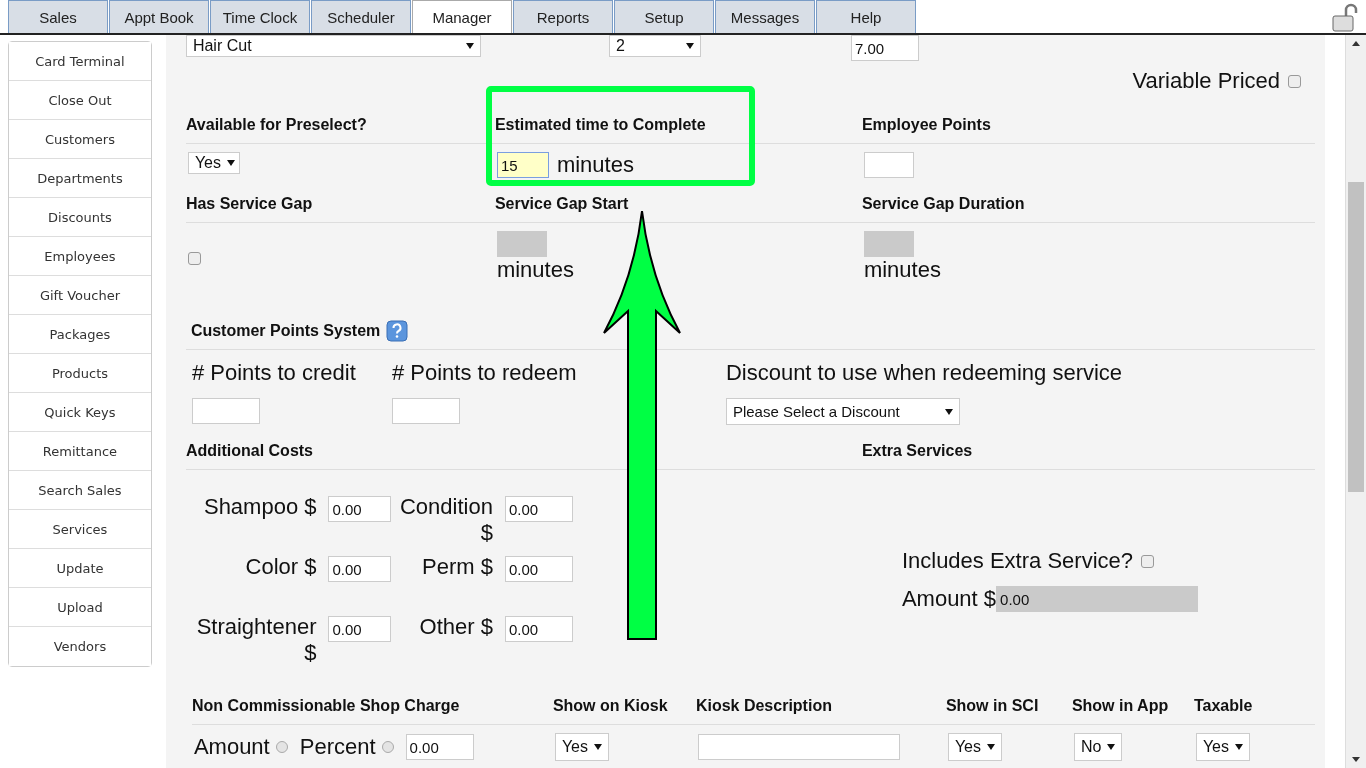  Describe the element at coordinates (1017, 561) in the screenshot. I see `extra-service-label: Includes Extra Service?` at that location.